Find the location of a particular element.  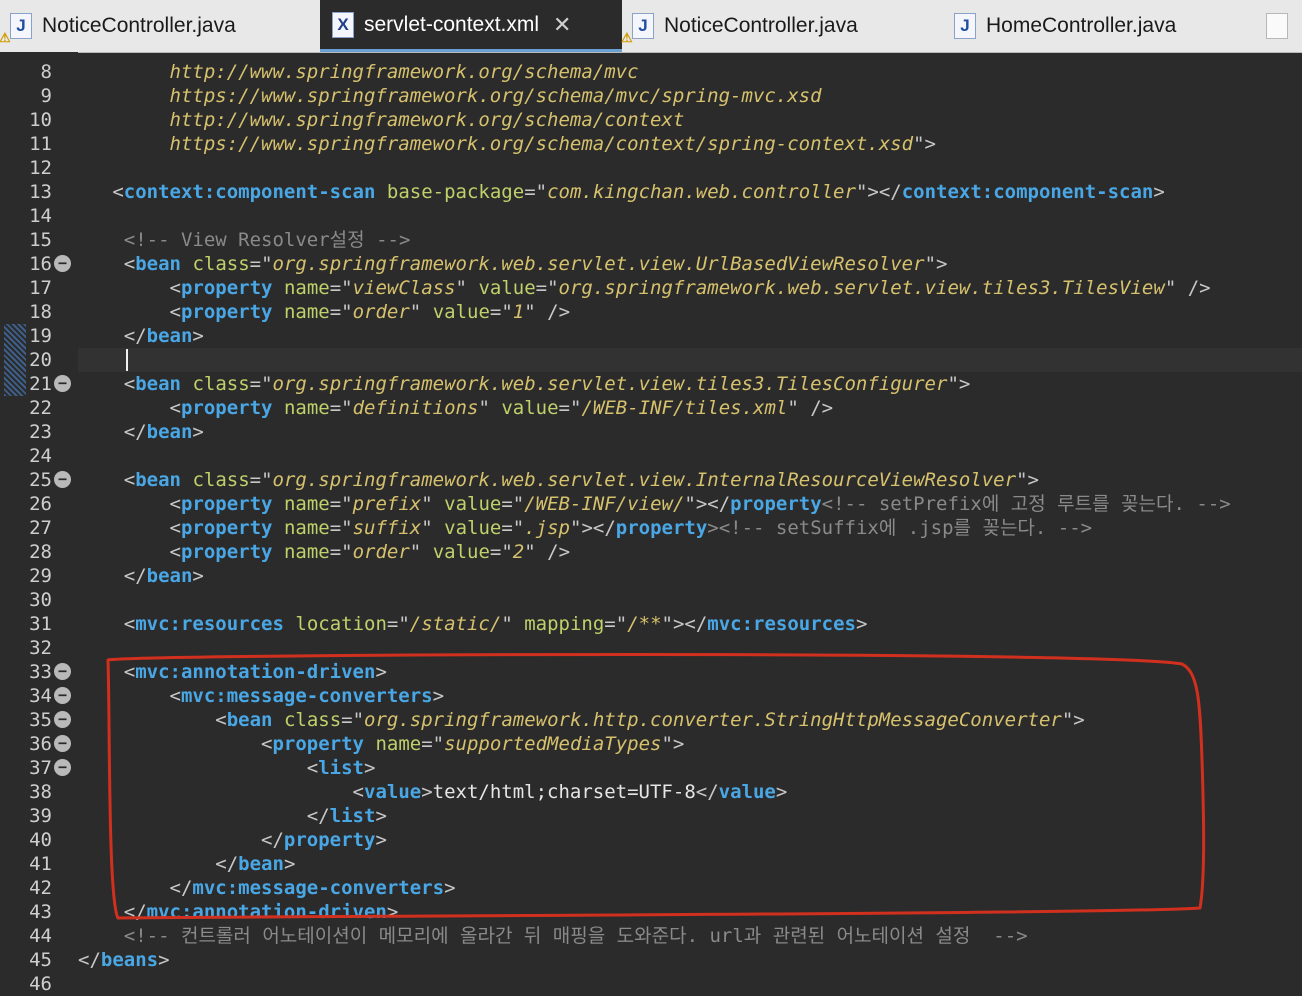

code-token: mapping is located at coordinates (564, 624).